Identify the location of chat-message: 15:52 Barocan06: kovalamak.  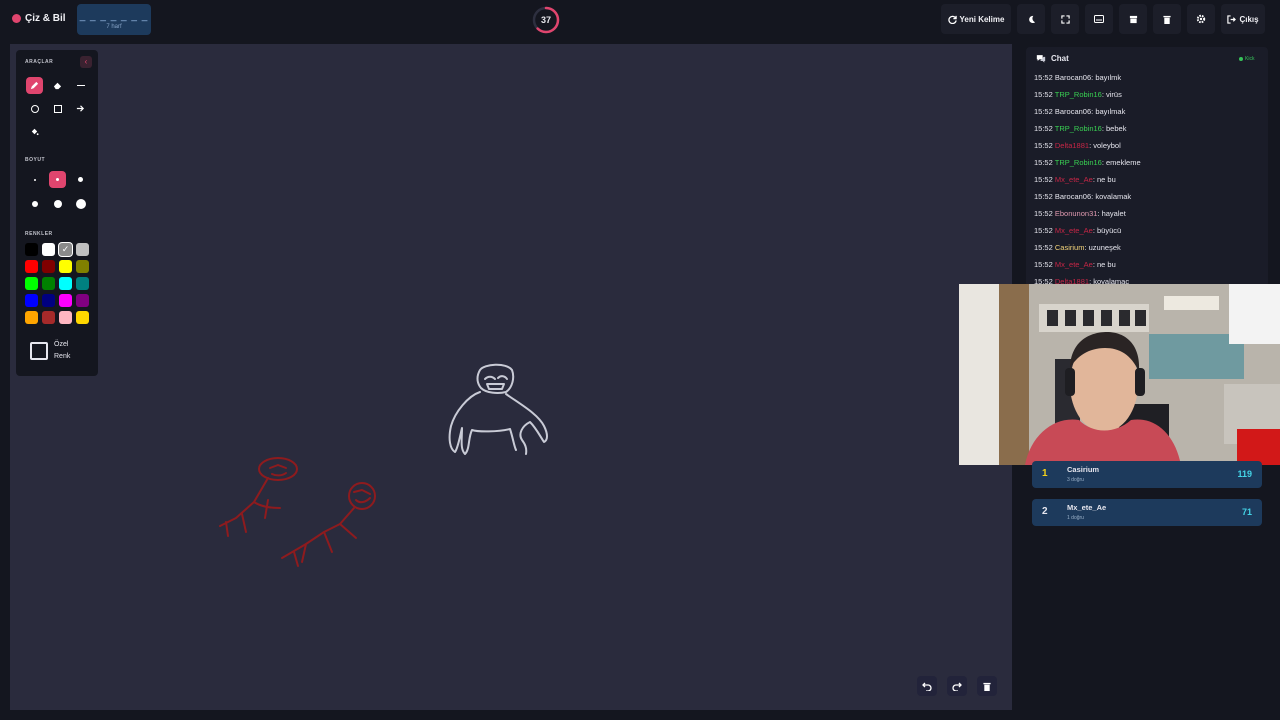
(1082, 196).